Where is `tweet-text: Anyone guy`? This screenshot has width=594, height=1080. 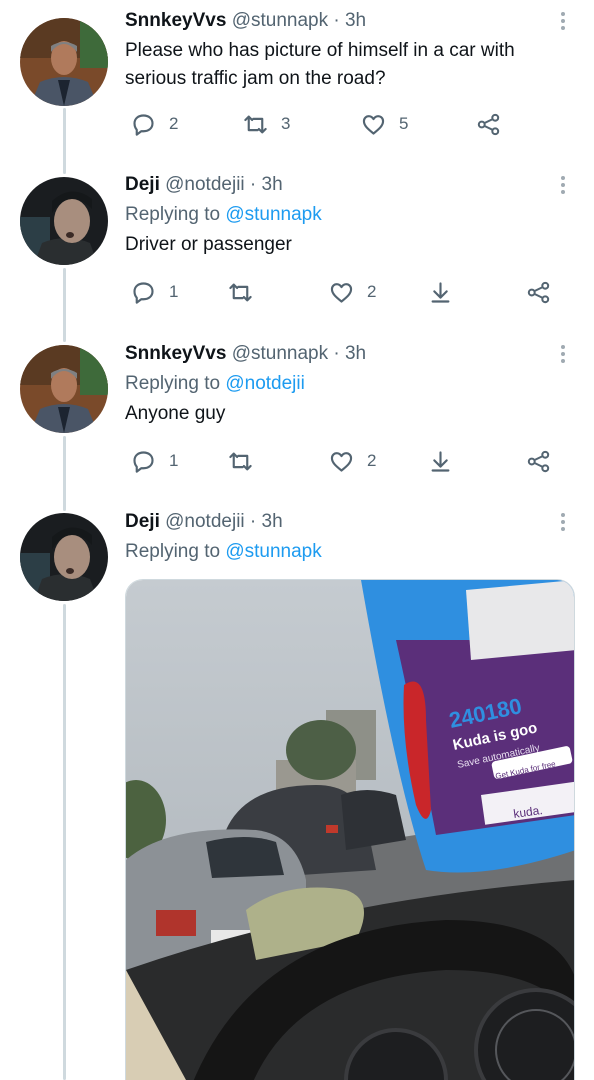 tweet-text: Anyone guy is located at coordinates (175, 413).